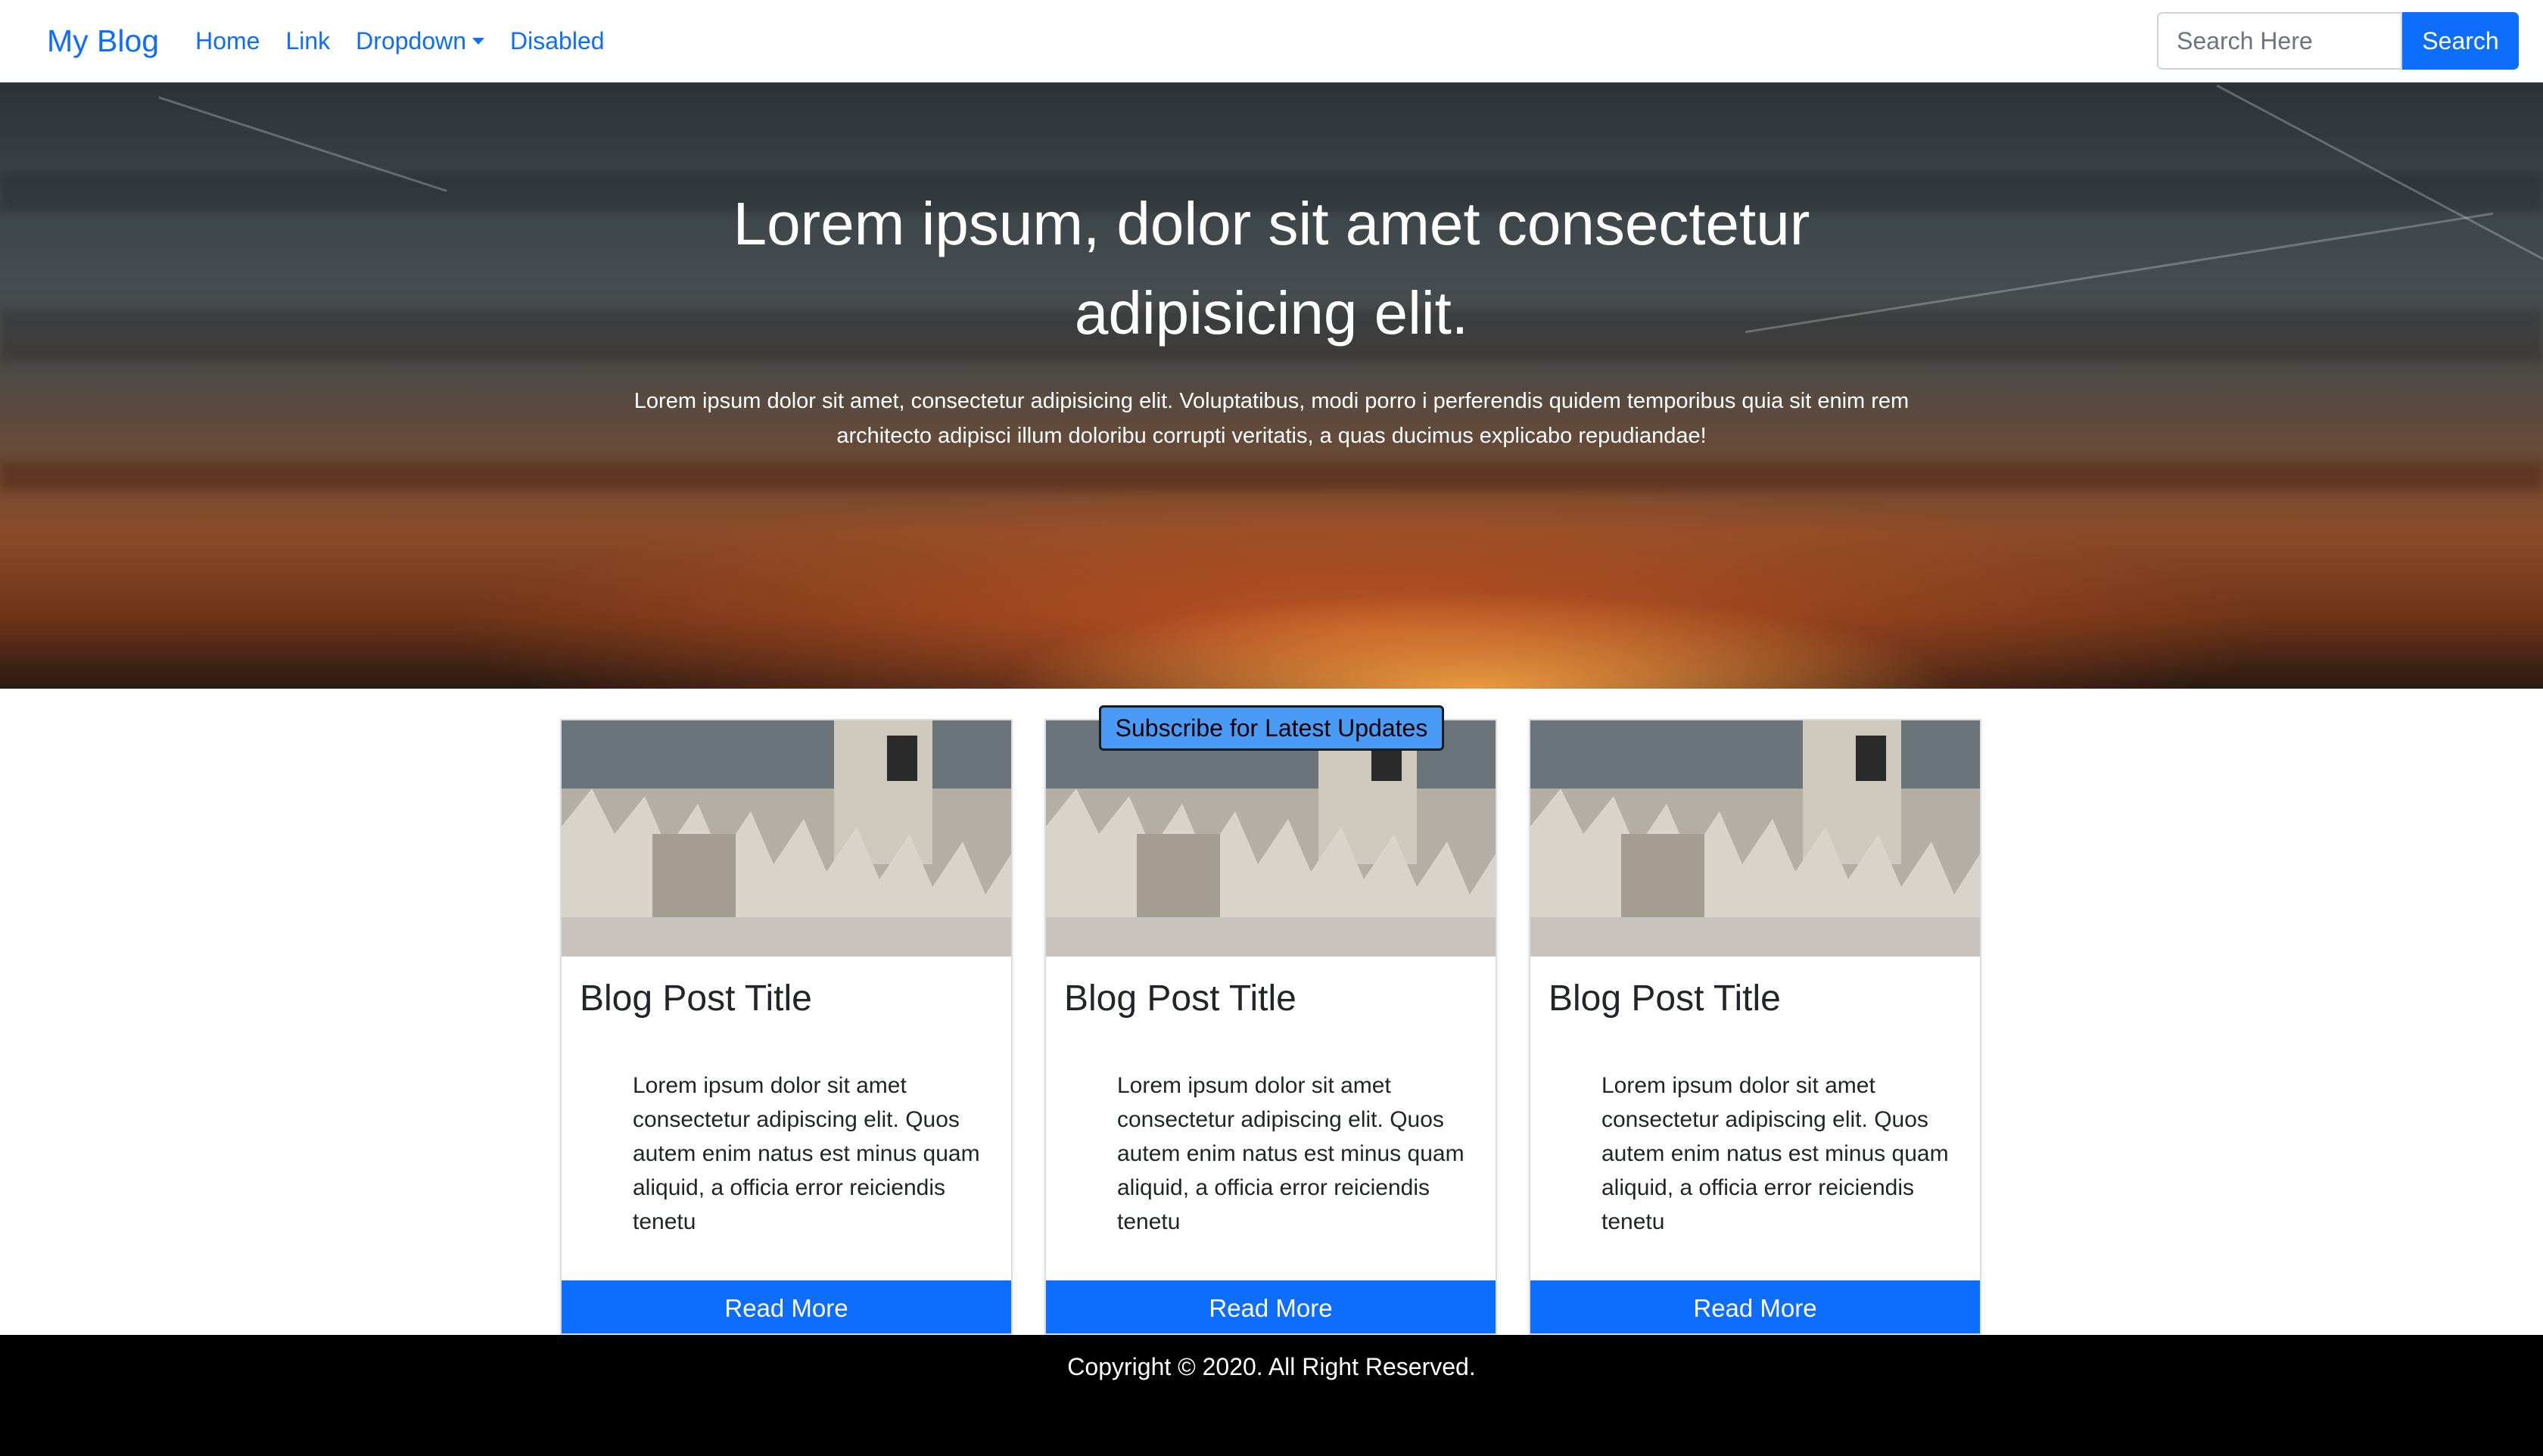  What do you see at coordinates (103, 41) in the screenshot?
I see `brand-link: My Blog` at bounding box center [103, 41].